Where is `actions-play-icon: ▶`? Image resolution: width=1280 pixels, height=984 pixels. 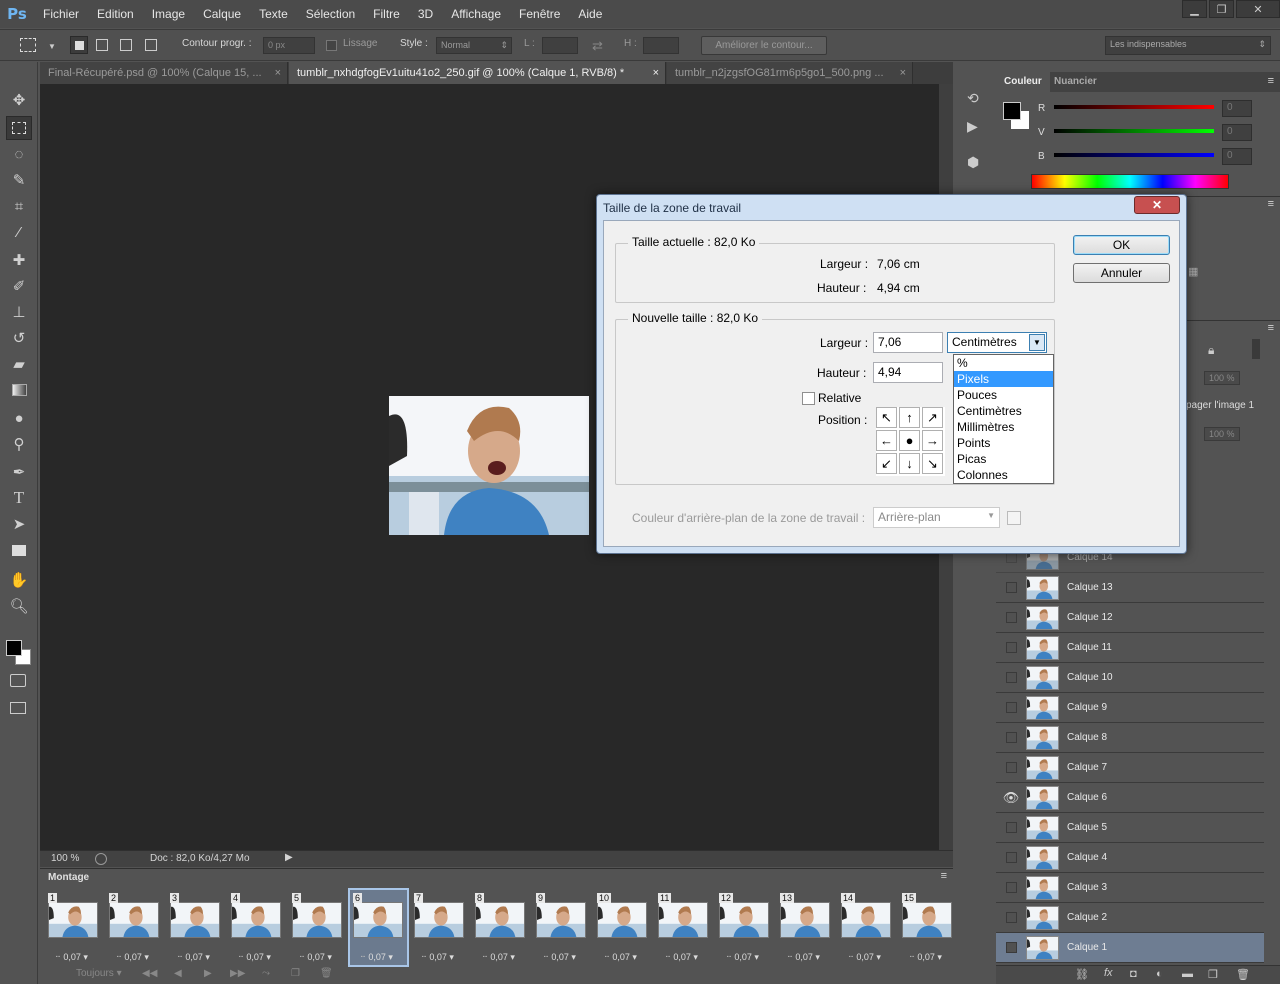
actions-play-icon: ▶ is located at coordinates (972, 126).